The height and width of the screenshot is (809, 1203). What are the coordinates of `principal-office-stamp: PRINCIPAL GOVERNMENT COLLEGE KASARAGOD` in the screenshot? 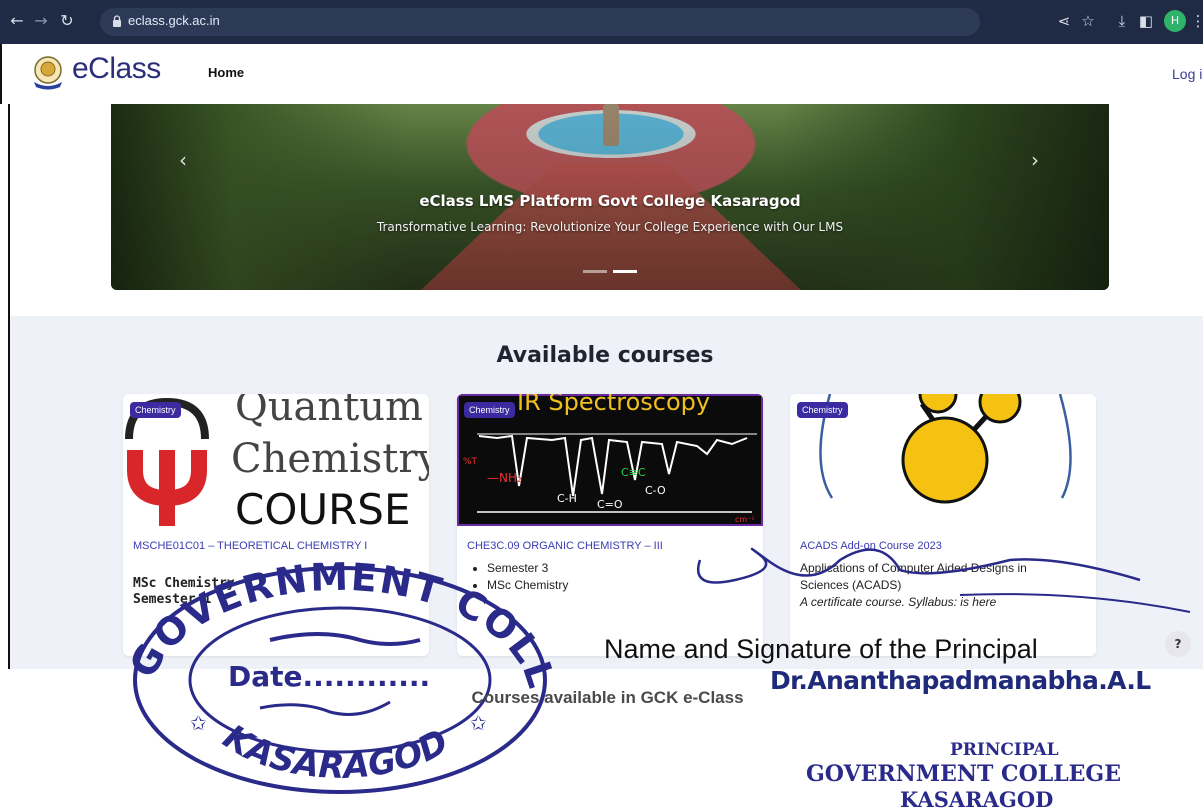 It's located at (963, 774).